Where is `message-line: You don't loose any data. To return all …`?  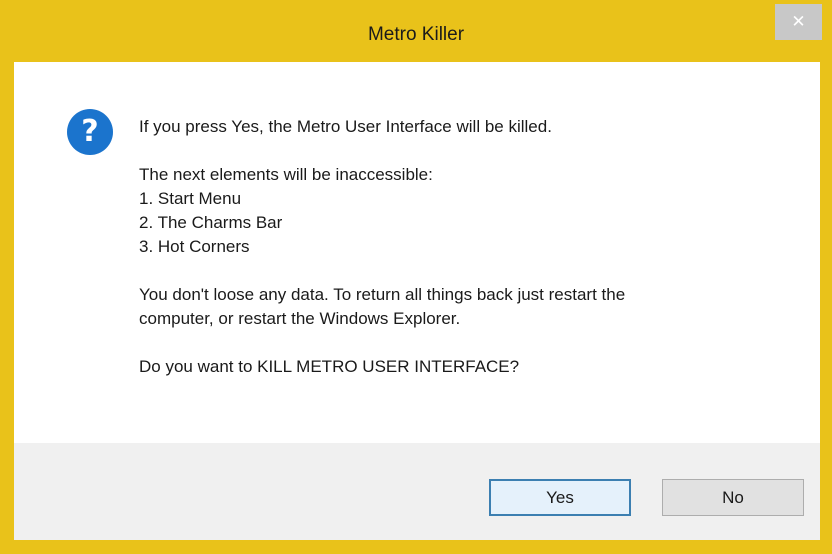 message-line: You don't loose any data. To return all … is located at coordinates (382, 294).